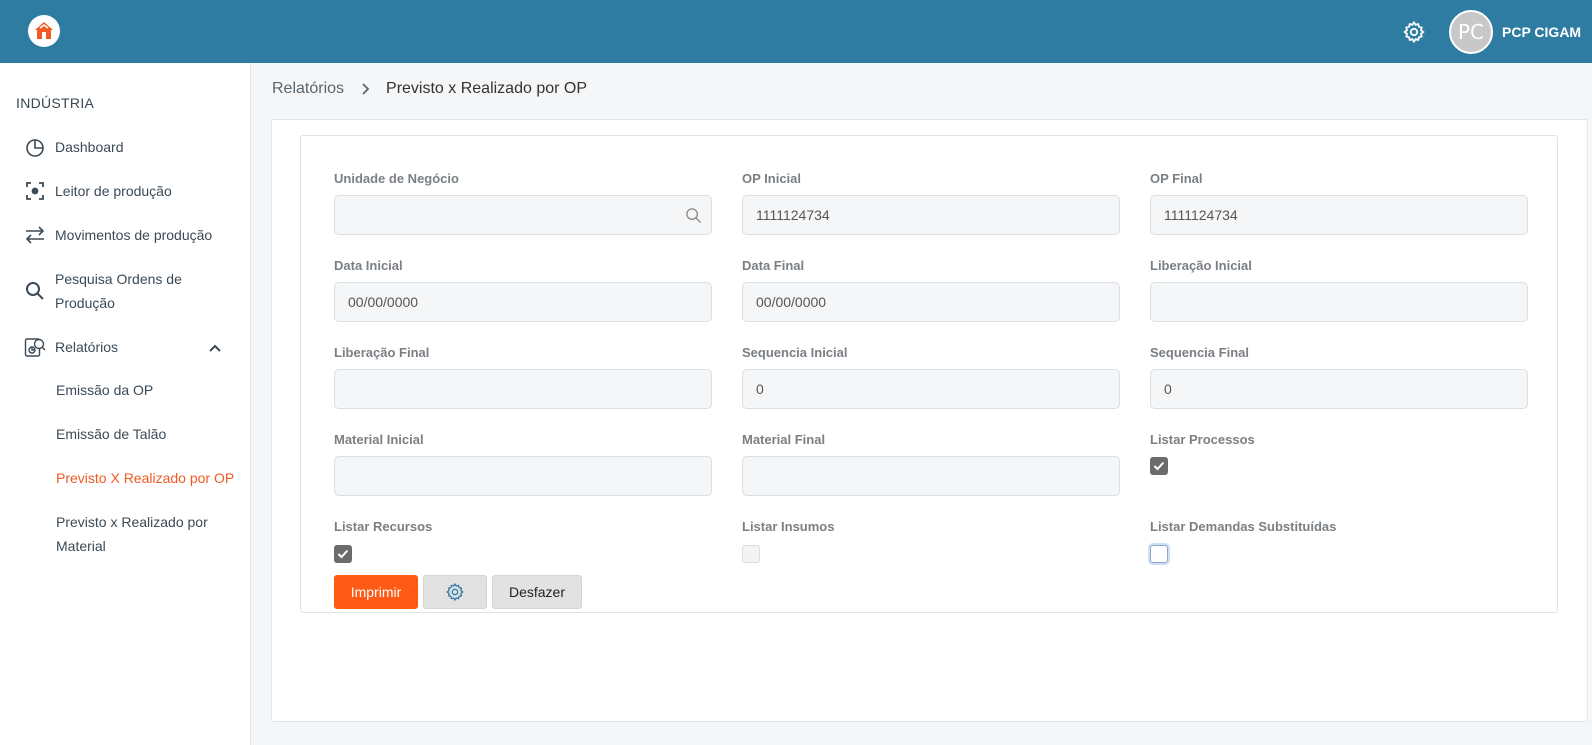  I want to click on field-label: Material Final, so click(784, 439).